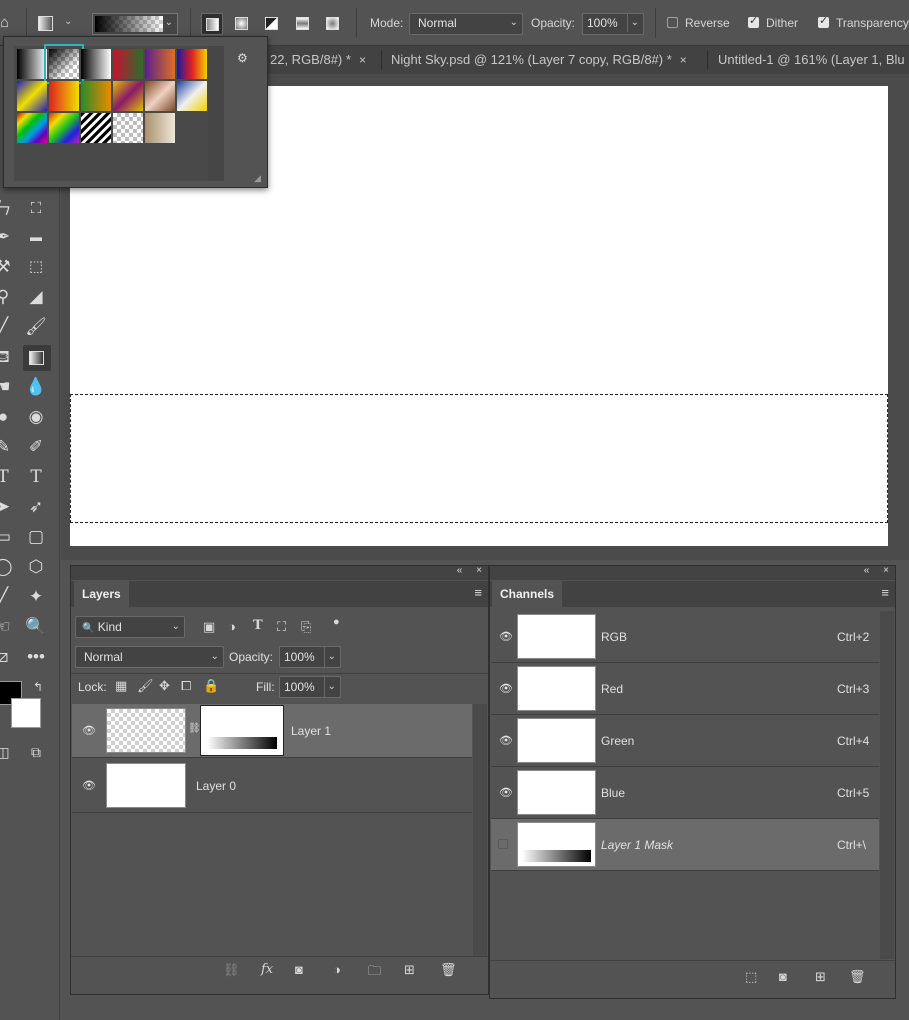 The image size is (909, 1020). I want to click on layer-mask-thumbnail, so click(242, 730).